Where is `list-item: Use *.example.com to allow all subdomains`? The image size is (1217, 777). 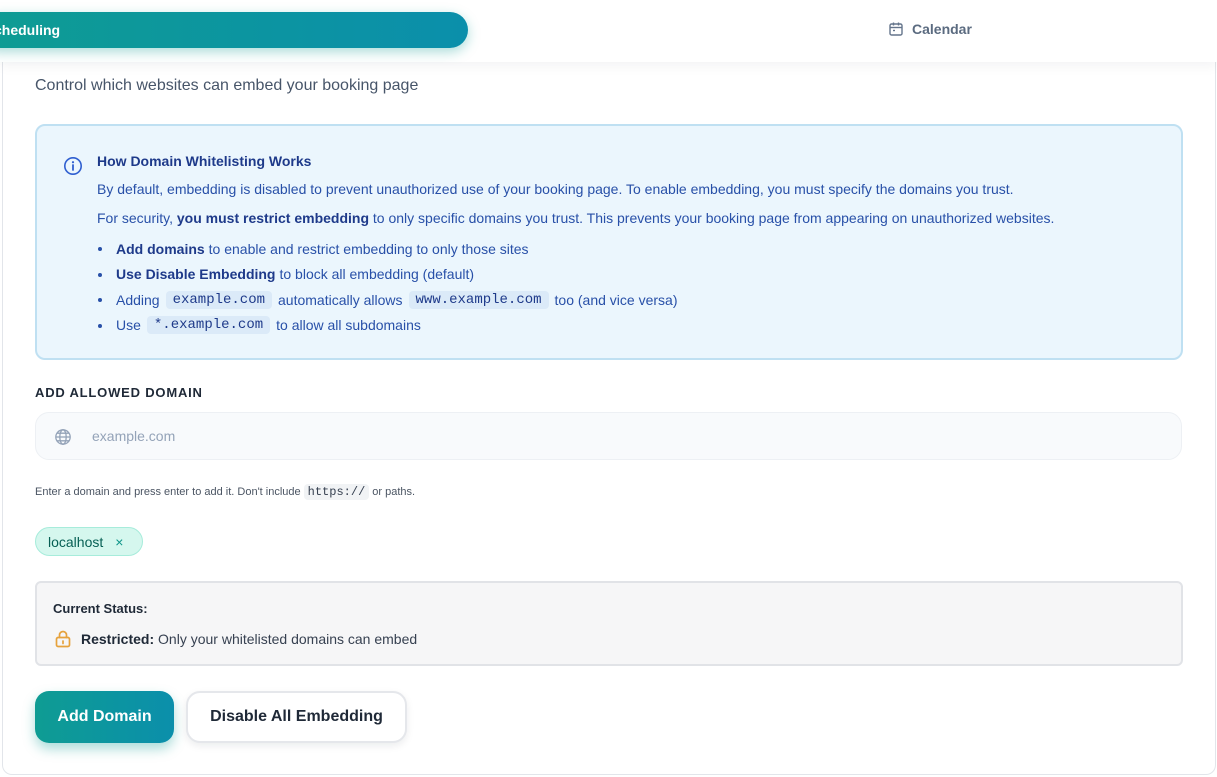
list-item: Use *.example.com to allow all subdomains is located at coordinates (387, 326).